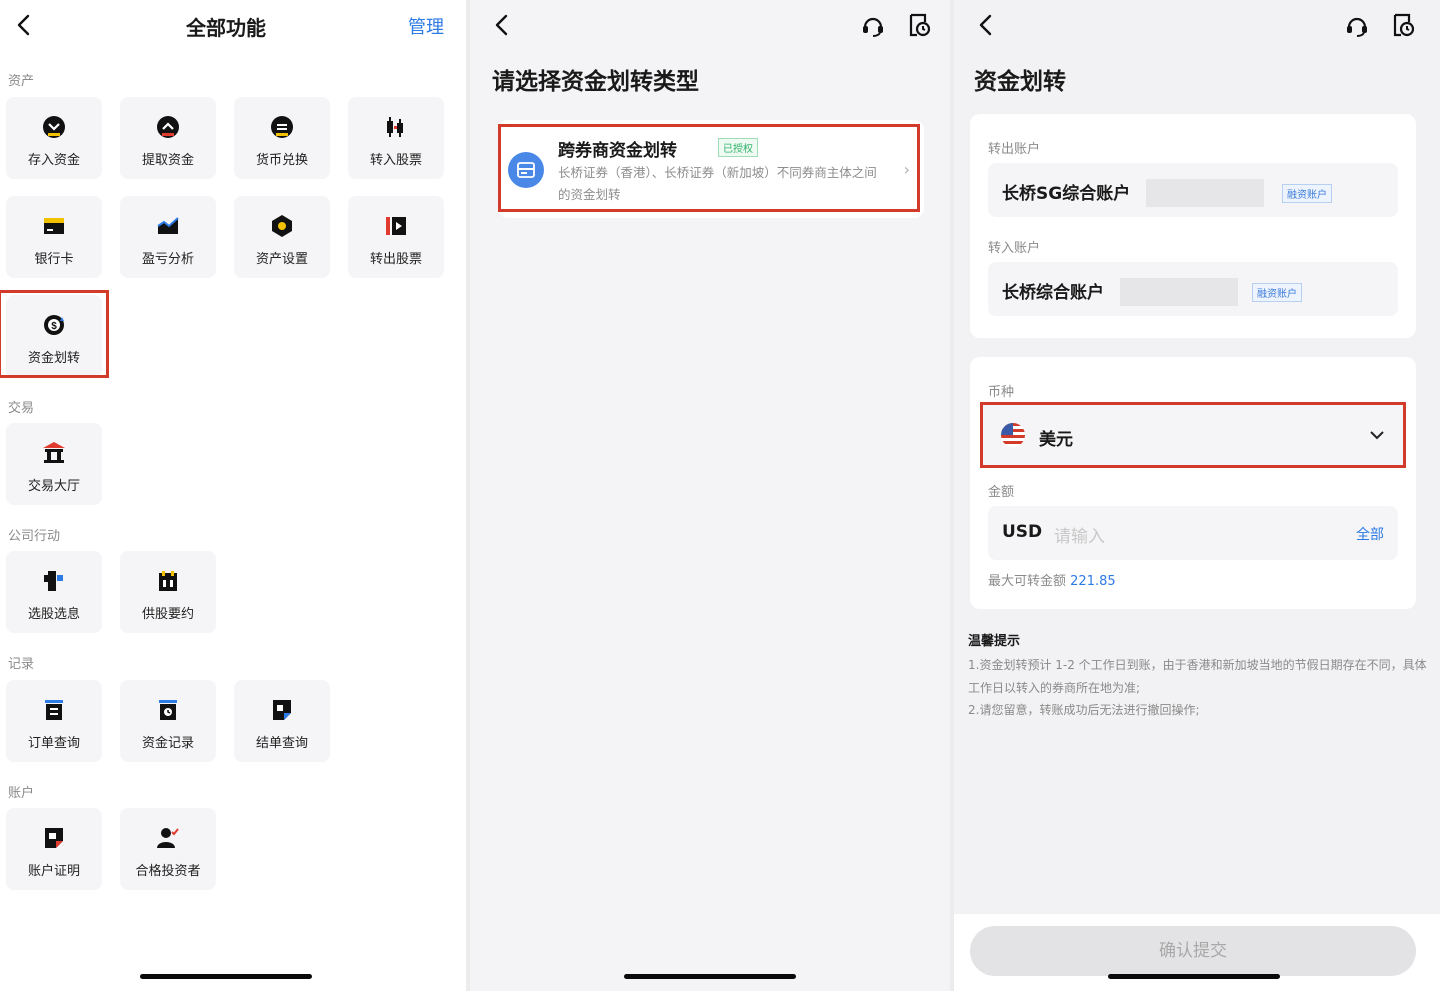 This screenshot has height=991, width=1440. I want to click on tile-label: 资金记录, so click(167, 743).